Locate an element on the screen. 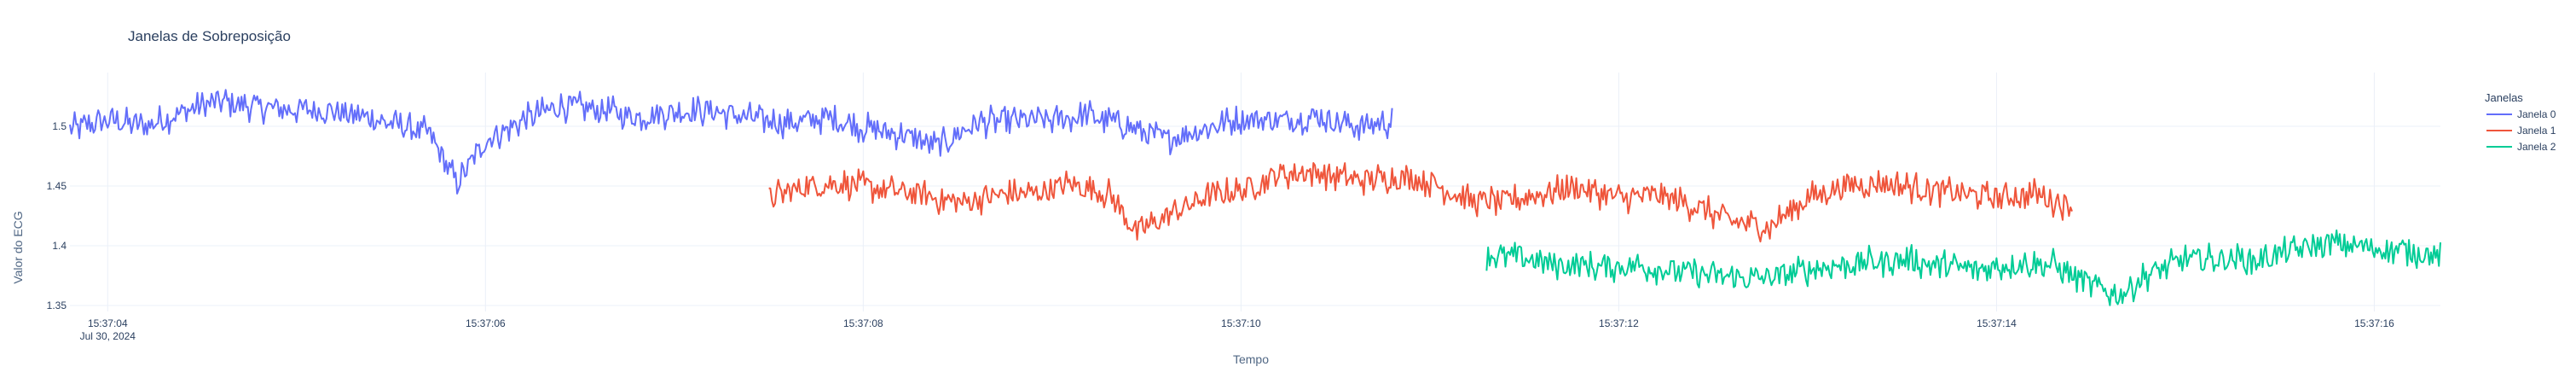 The height and width of the screenshot is (384, 2576). legend: Janelas Janela 0 Janela 1 Janela 2 is located at coordinates (2521, 122).